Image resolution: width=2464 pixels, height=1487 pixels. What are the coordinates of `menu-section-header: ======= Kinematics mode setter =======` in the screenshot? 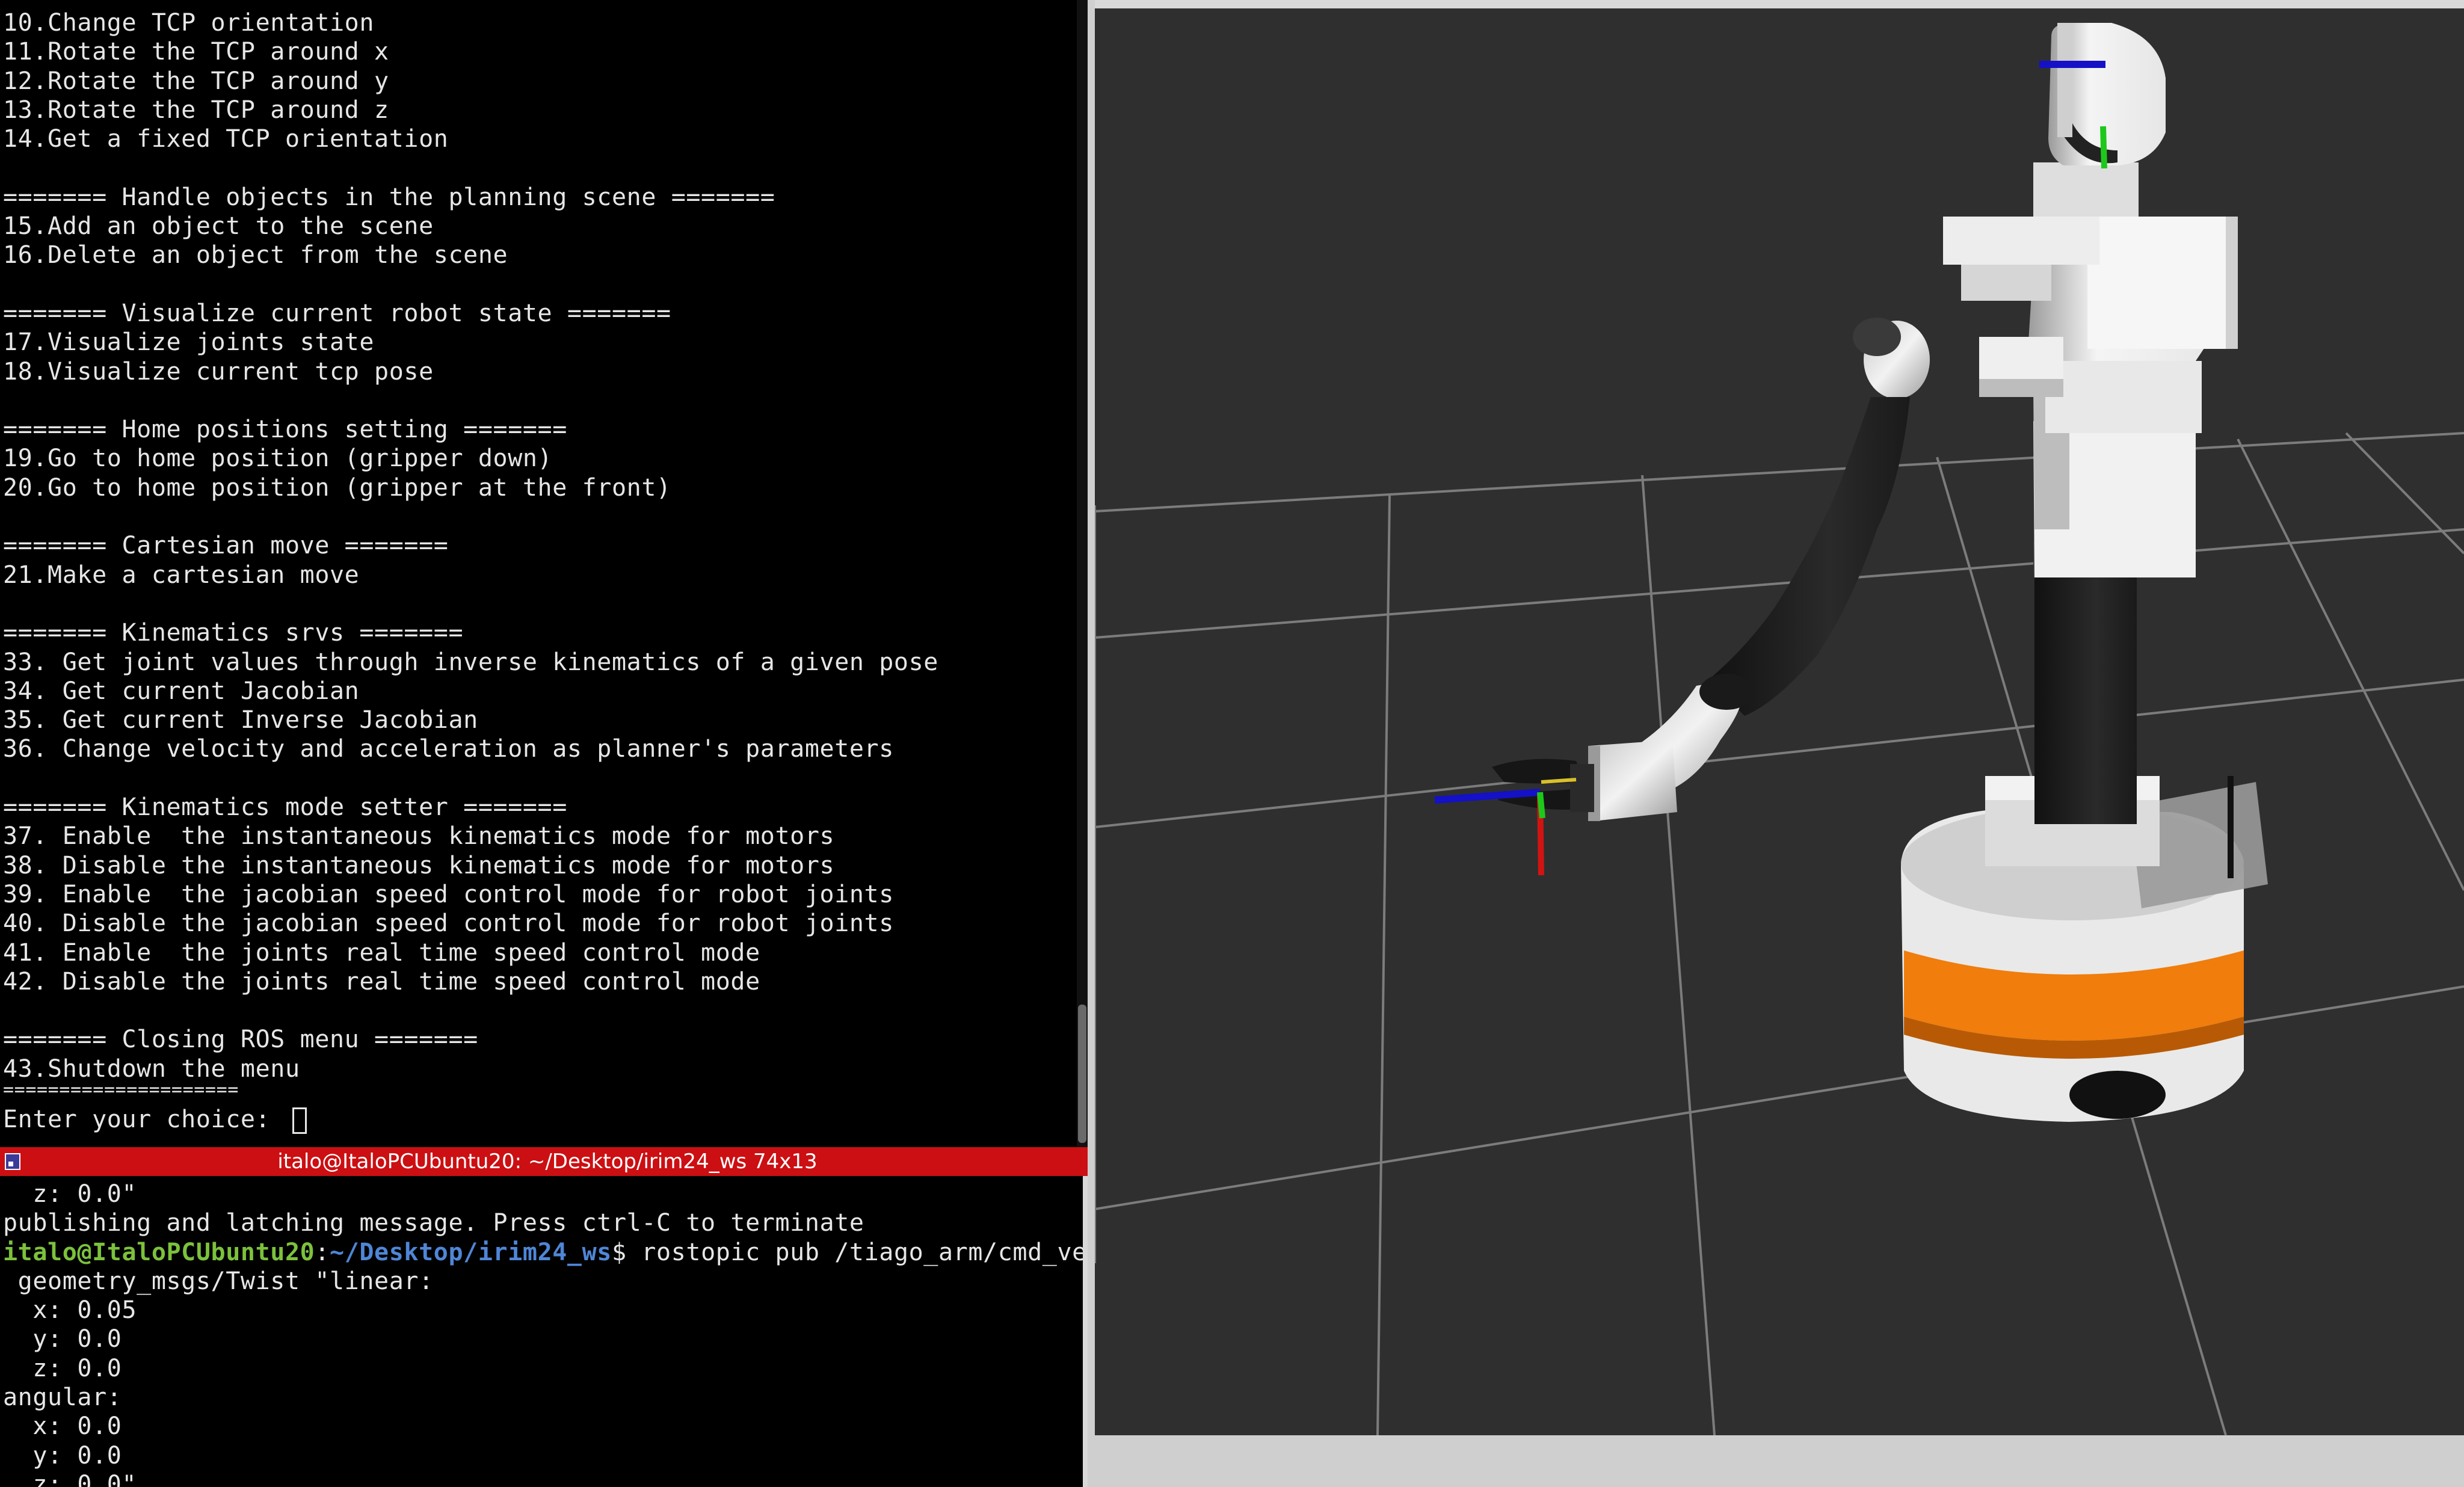 It's located at (285, 807).